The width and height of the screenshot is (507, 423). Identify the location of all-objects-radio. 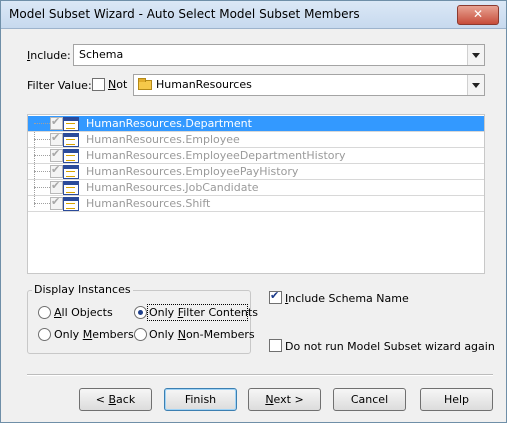
(44, 312).